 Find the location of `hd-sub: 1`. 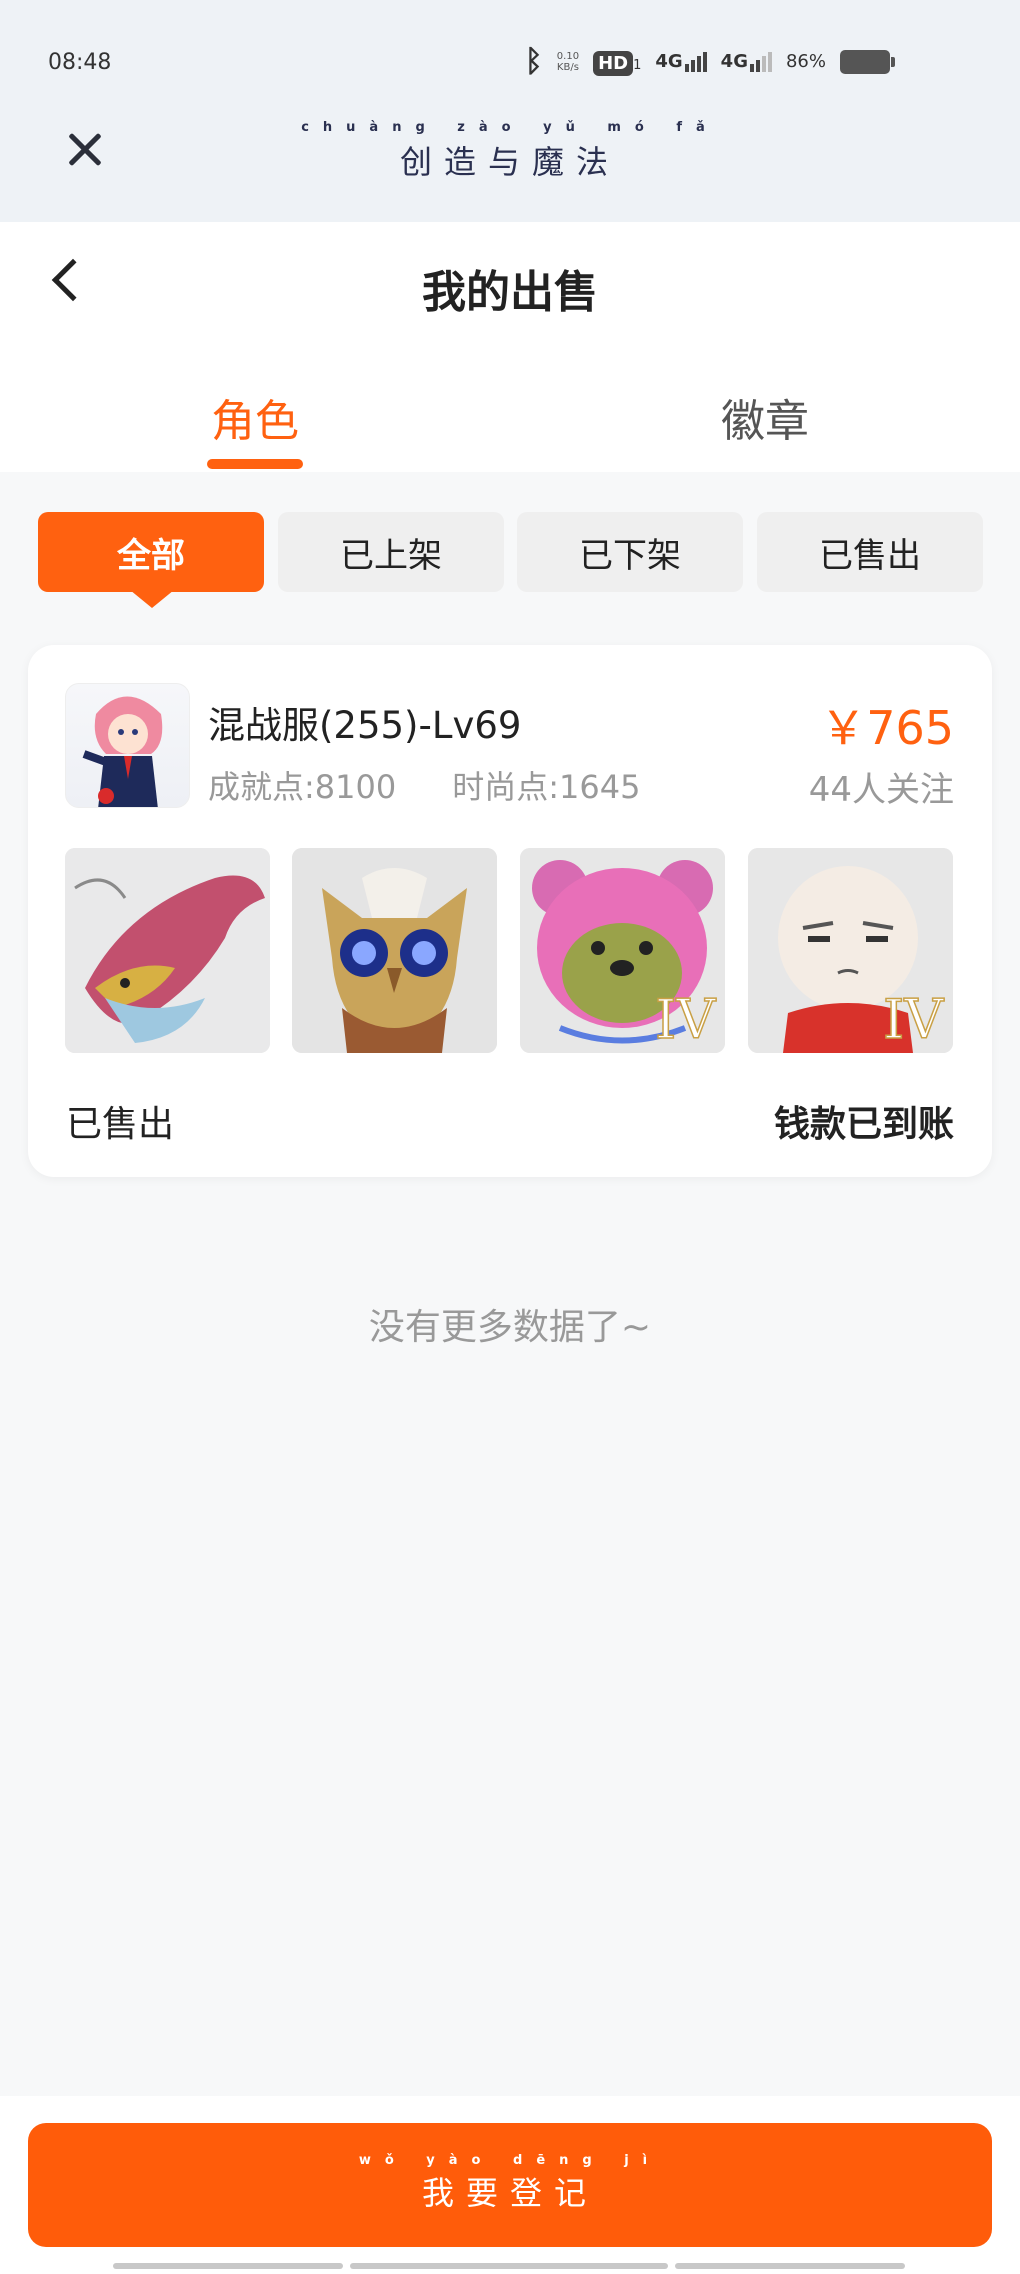

hd-sub: 1 is located at coordinates (637, 65).